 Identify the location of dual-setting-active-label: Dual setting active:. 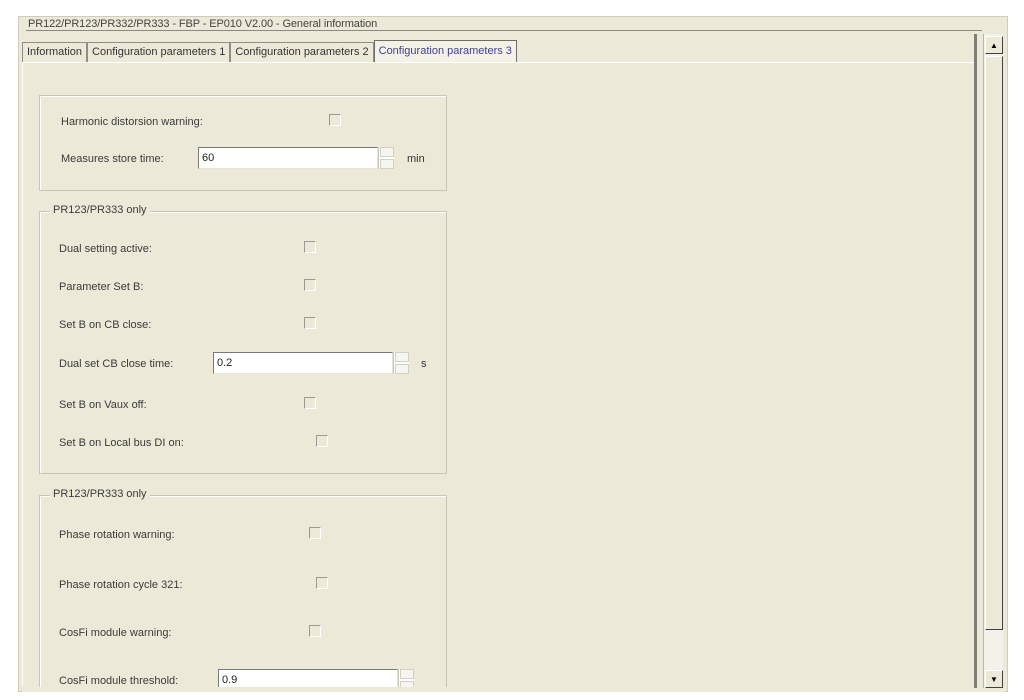
(105, 249).